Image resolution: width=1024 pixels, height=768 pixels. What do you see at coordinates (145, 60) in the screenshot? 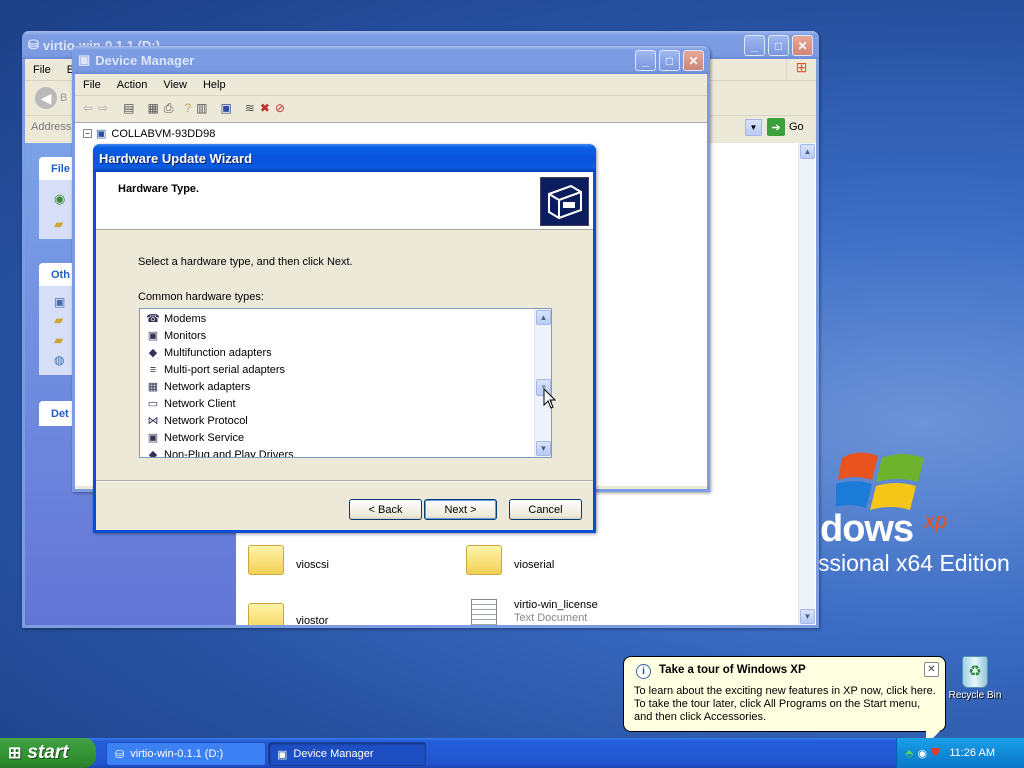
I see `device-manager-title: Device Manager` at bounding box center [145, 60].